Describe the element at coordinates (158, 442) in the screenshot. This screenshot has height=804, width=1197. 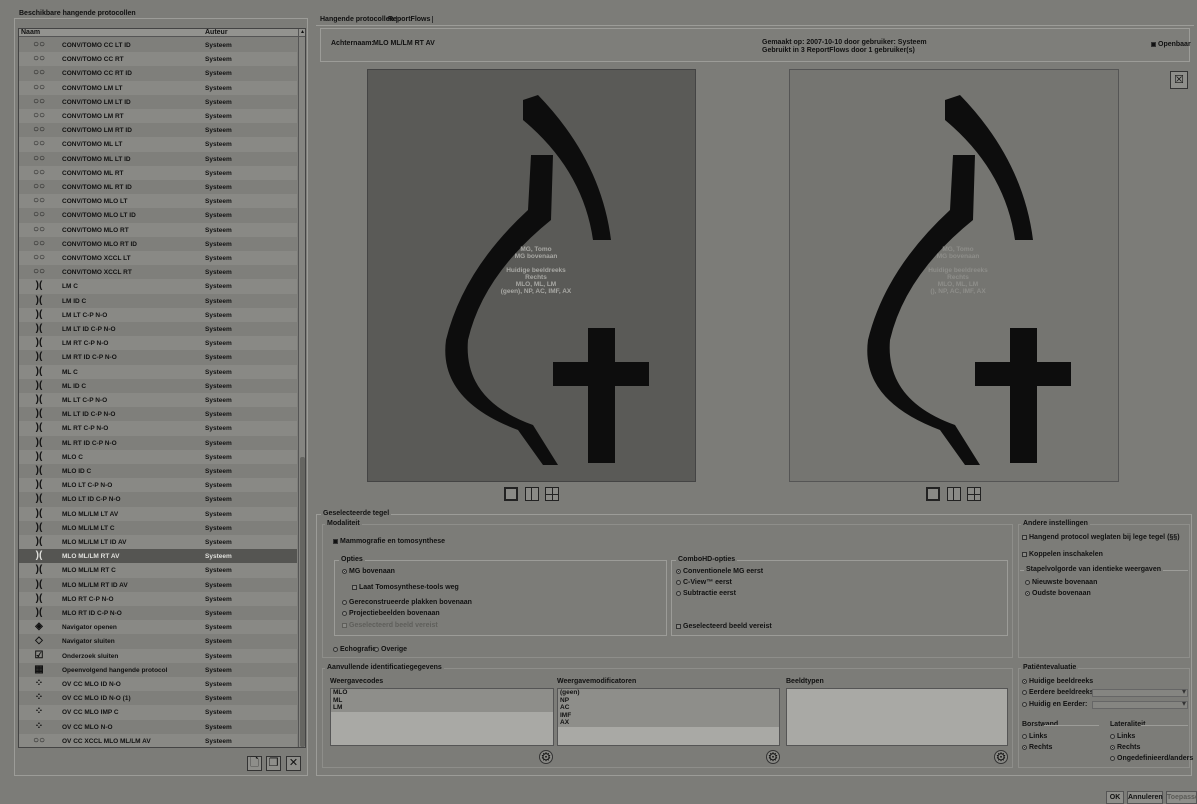
I see `table-row: )(ML RT ID C-P N-O Systeem` at that location.